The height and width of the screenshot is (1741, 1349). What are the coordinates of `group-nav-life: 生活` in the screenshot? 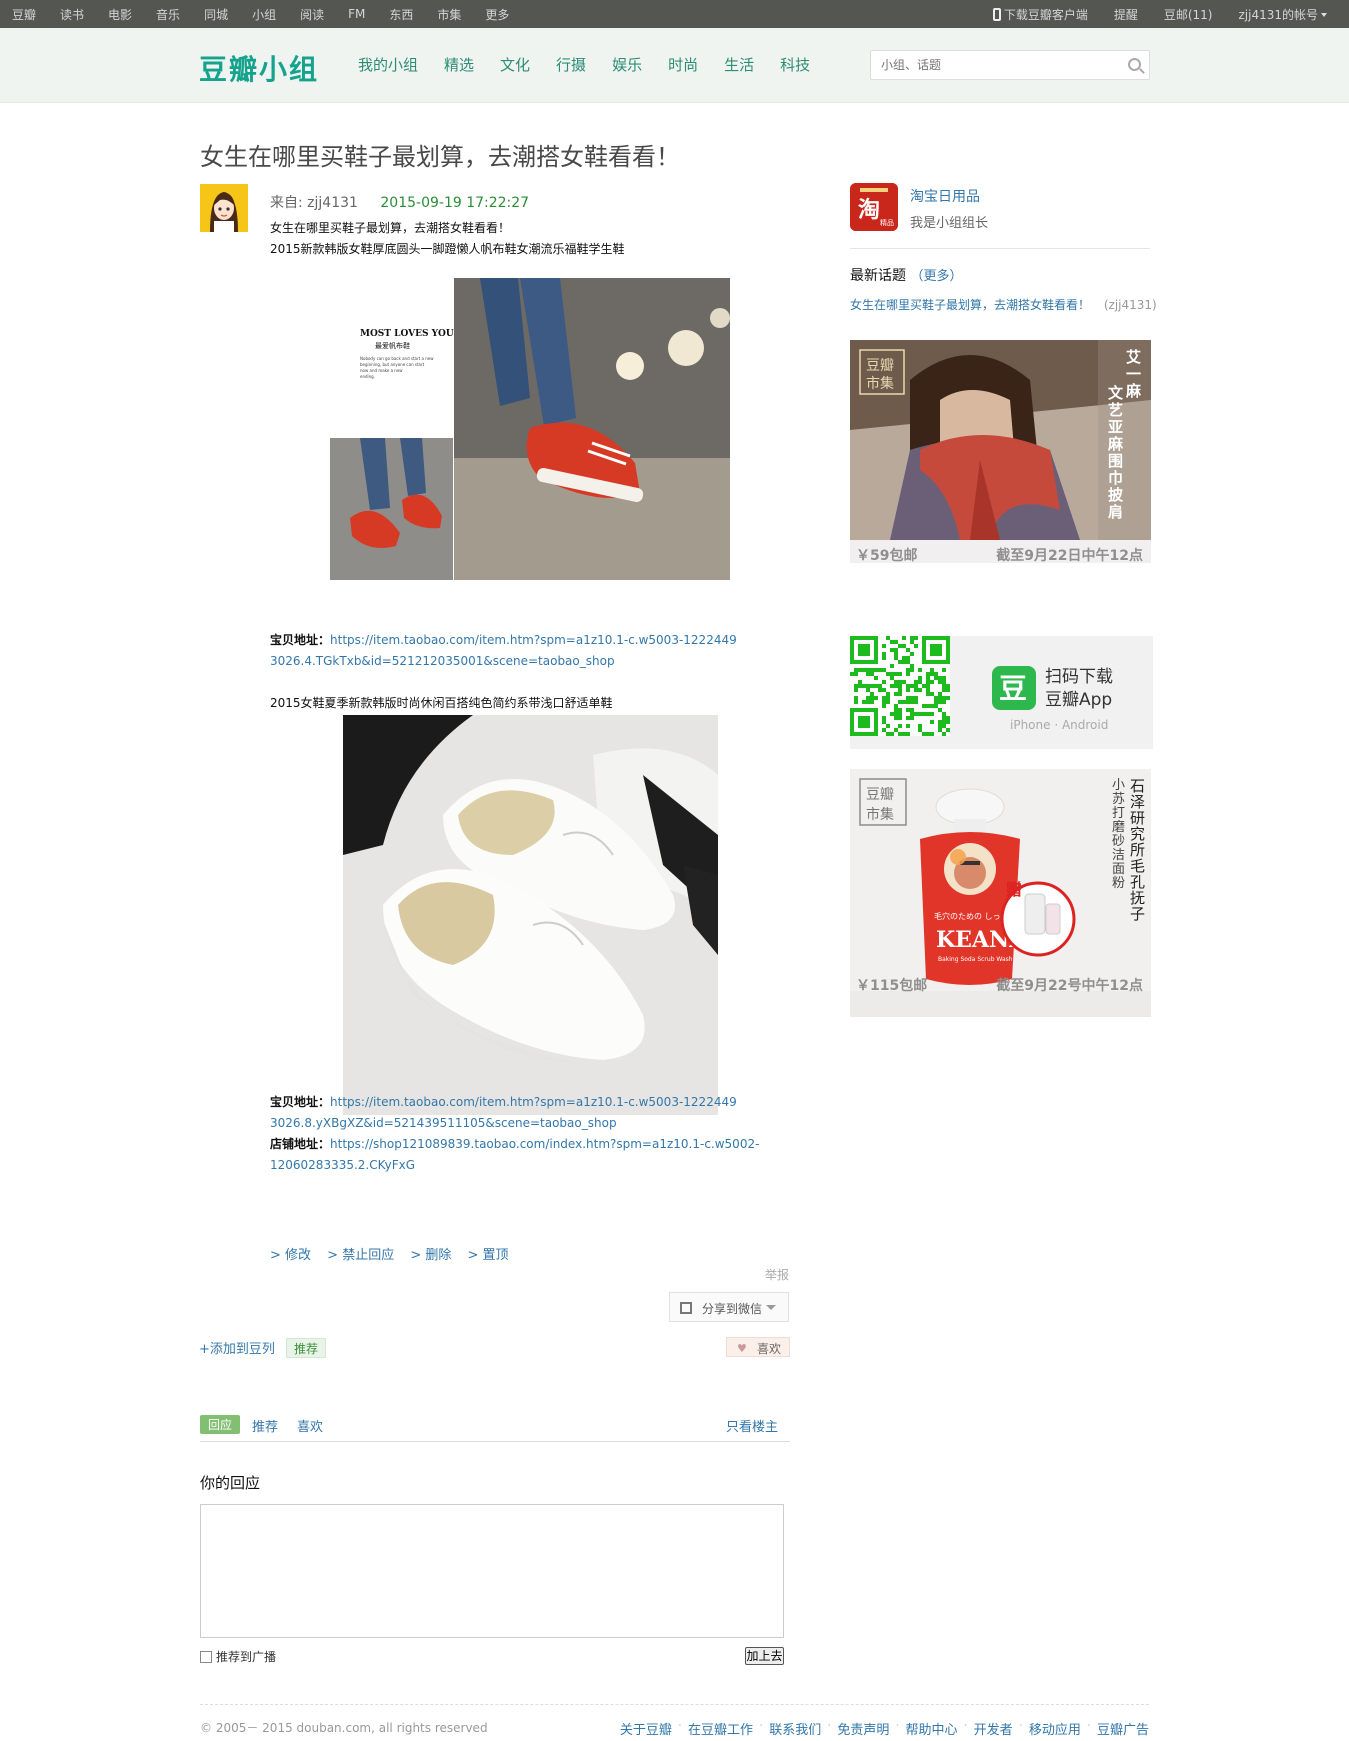 It's located at (739, 64).